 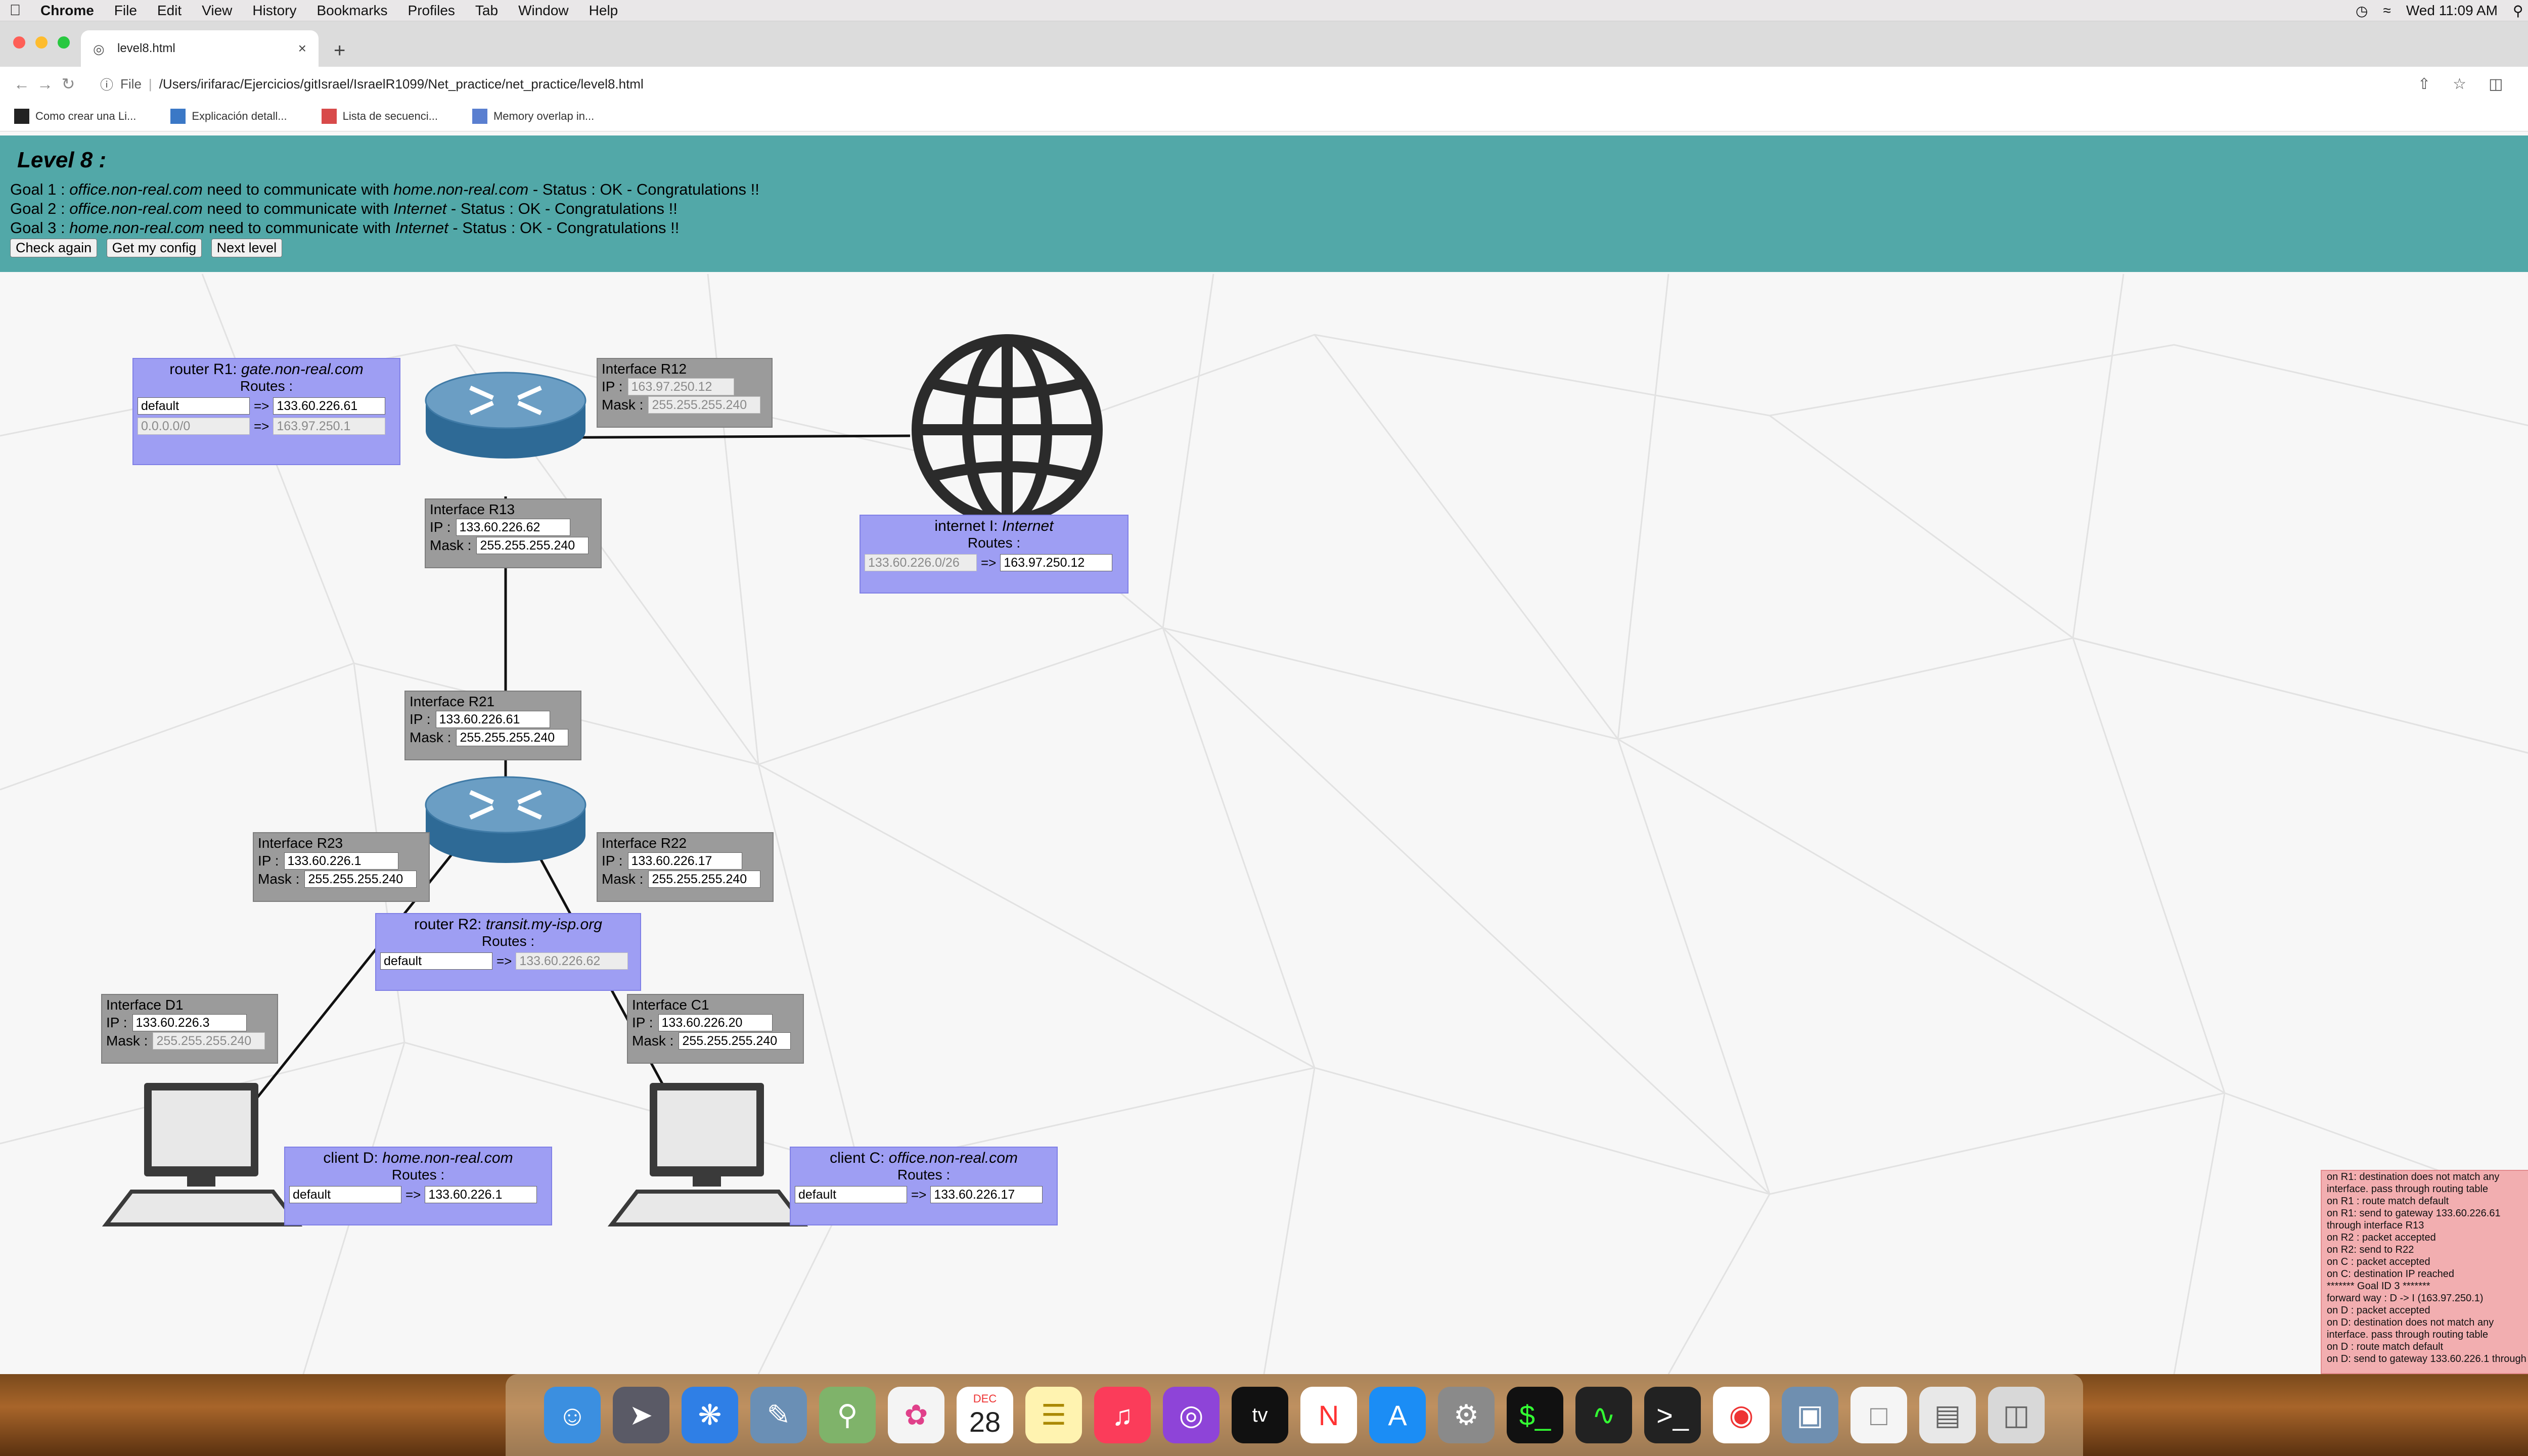 I want to click on r21-ip: 133.60.226.61, so click(x=493, y=719).